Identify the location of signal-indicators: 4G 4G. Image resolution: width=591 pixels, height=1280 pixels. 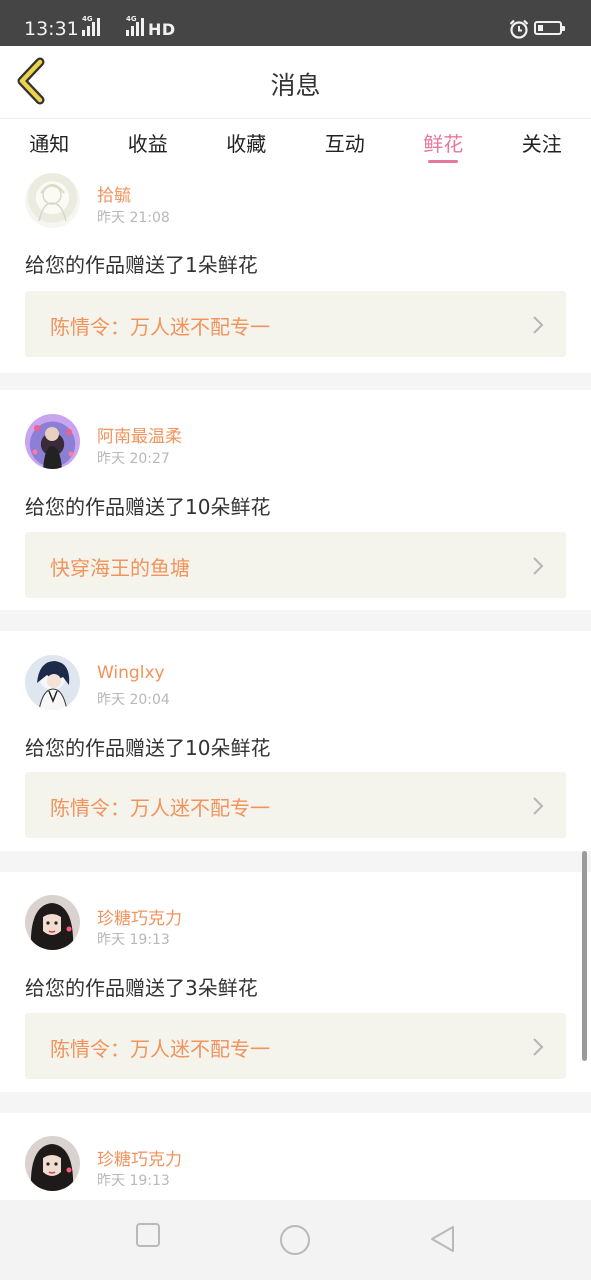
(113, 25).